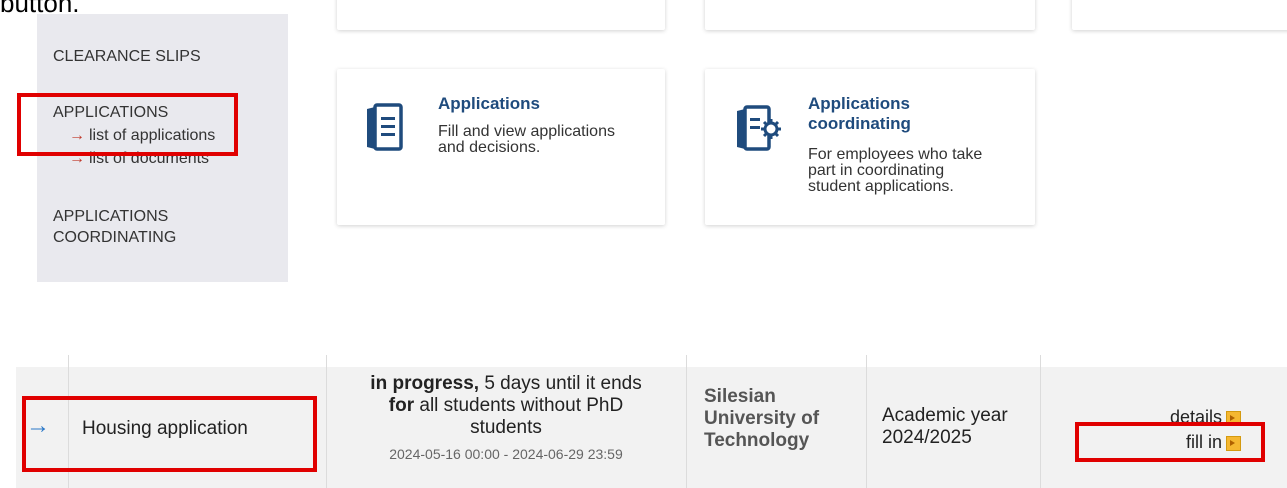 The width and height of the screenshot is (1287, 488). I want to click on tile-title-line: coordinating, so click(859, 123).